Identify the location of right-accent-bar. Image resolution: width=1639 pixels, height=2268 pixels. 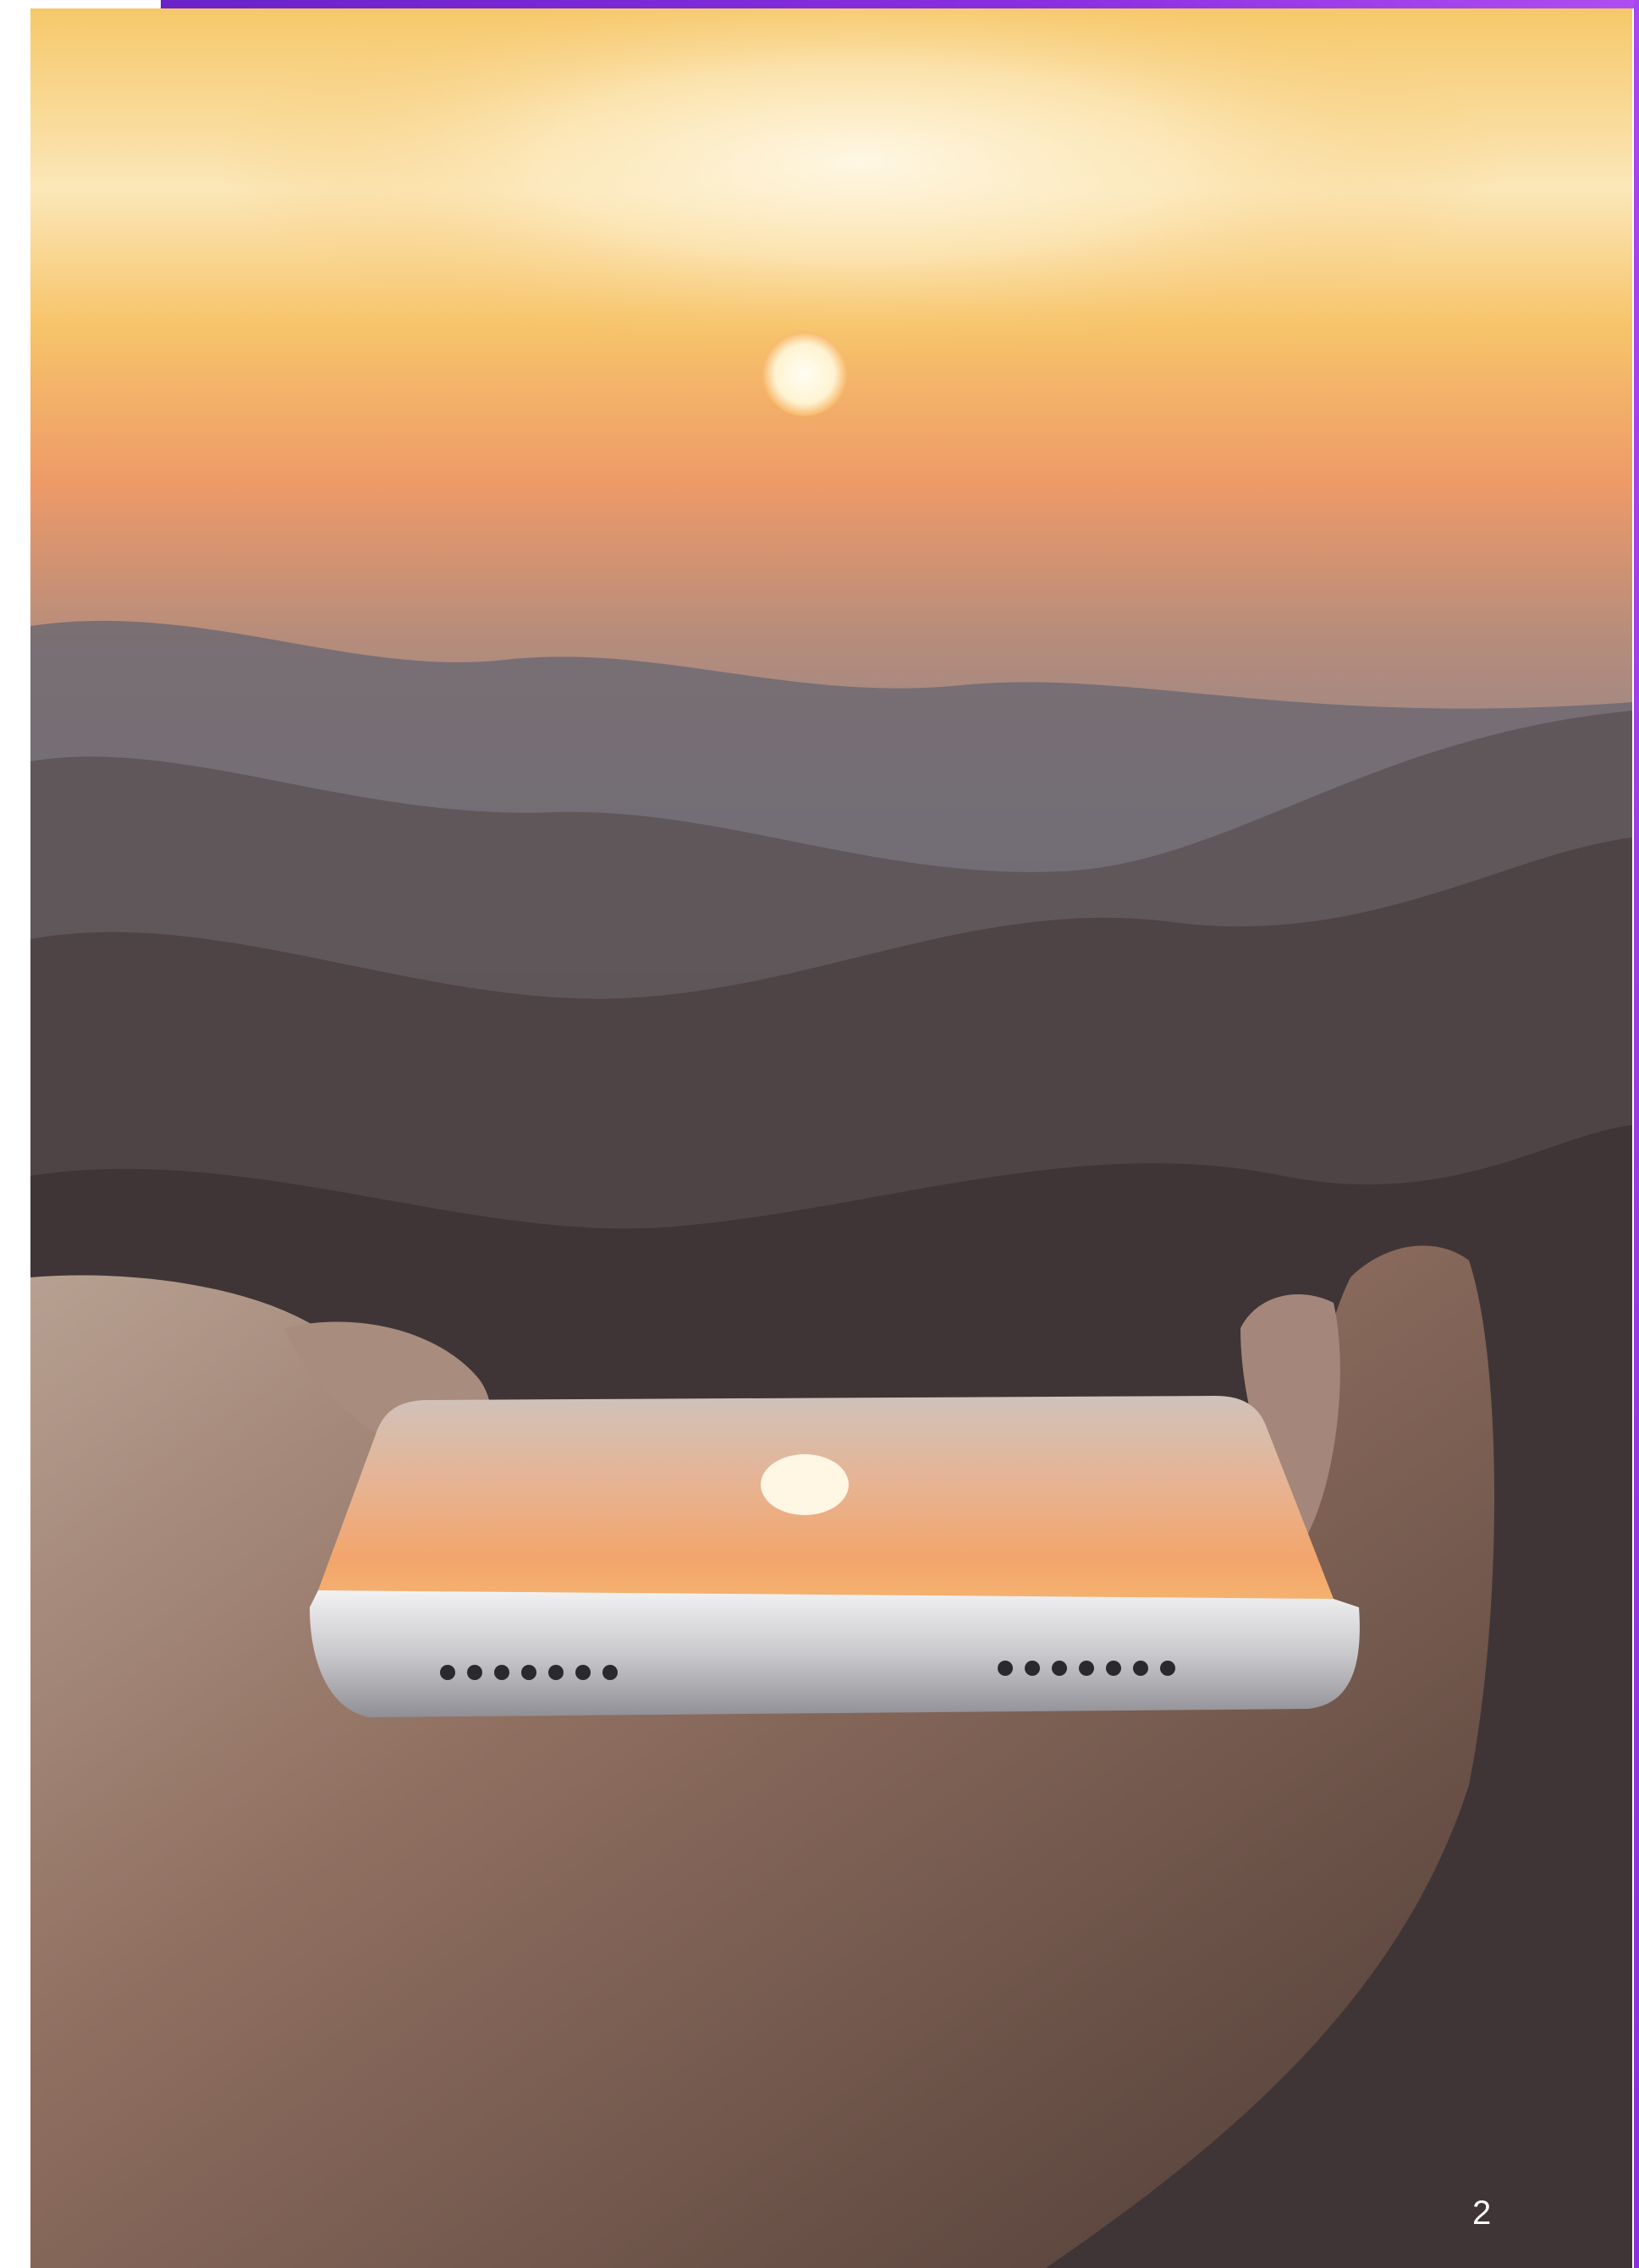
(1637, 1134).